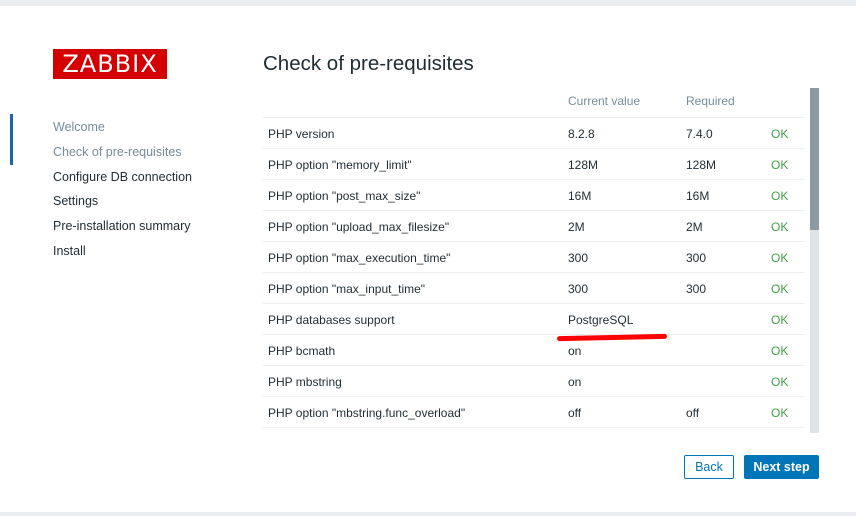  What do you see at coordinates (781, 467) in the screenshot?
I see `next-step-button: Next step` at bounding box center [781, 467].